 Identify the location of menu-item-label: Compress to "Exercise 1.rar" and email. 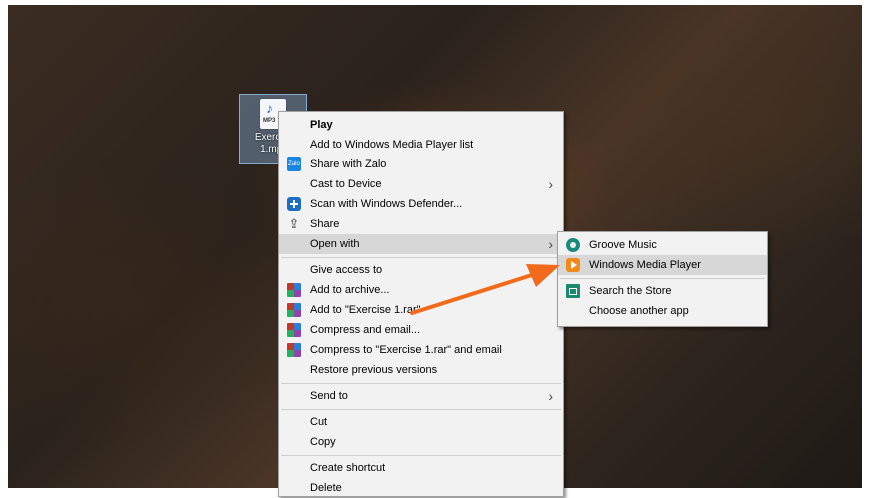
(406, 350).